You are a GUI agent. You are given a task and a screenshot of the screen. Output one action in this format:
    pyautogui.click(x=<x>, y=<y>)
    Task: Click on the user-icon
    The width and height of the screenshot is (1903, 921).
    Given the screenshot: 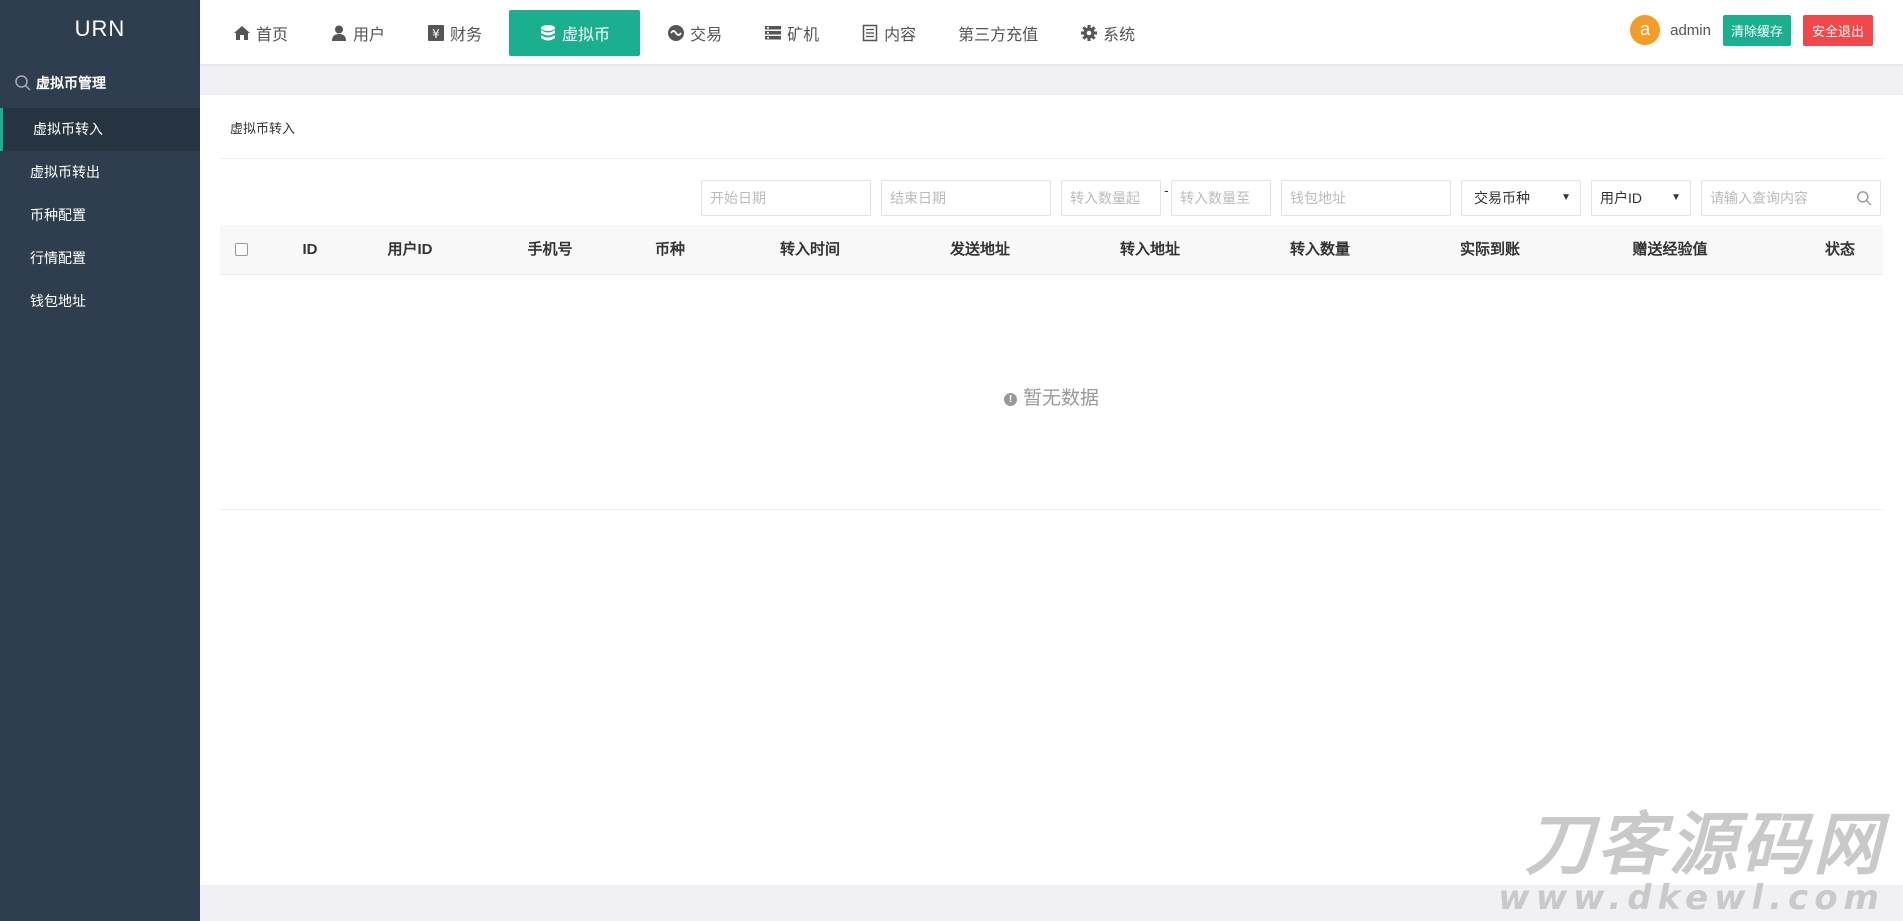 What is the action you would take?
    pyautogui.click(x=339, y=33)
    